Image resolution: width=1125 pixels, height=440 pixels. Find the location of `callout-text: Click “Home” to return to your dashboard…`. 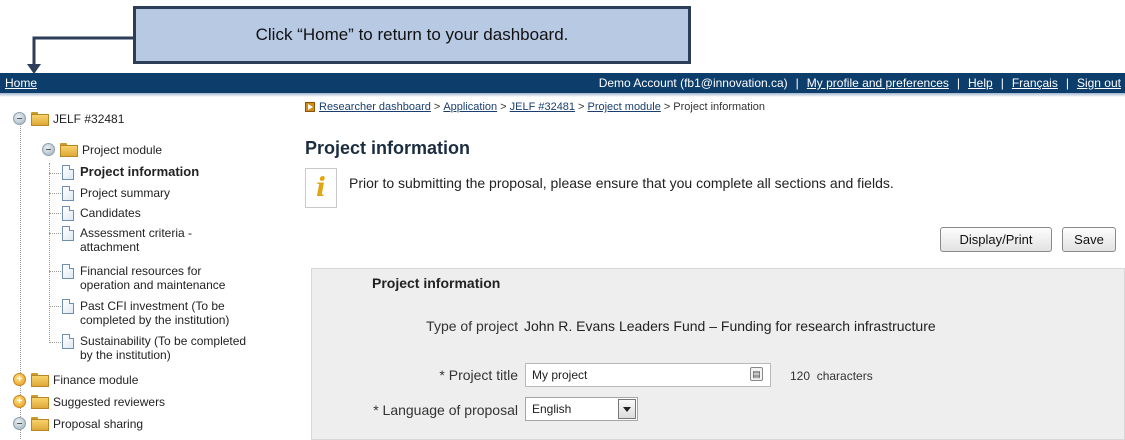

callout-text: Click “Home” to return to your dashboard… is located at coordinates (412, 34).